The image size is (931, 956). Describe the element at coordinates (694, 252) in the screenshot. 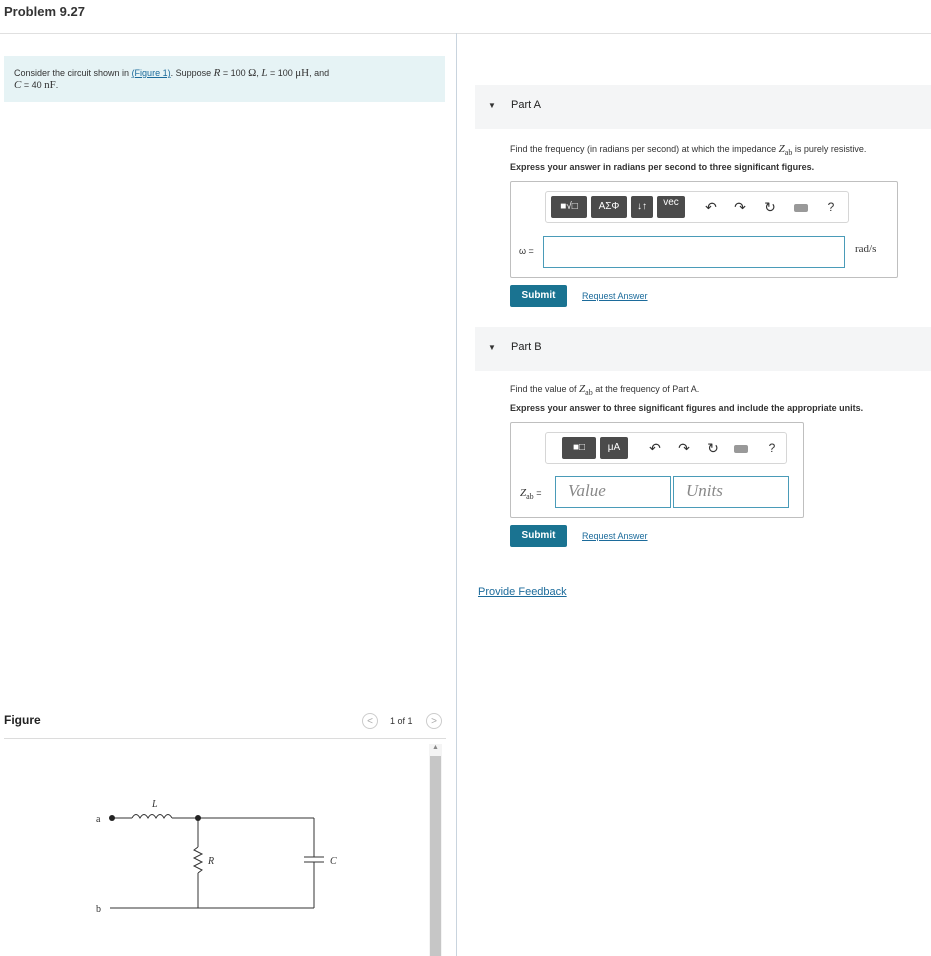

I see `omega-input` at that location.